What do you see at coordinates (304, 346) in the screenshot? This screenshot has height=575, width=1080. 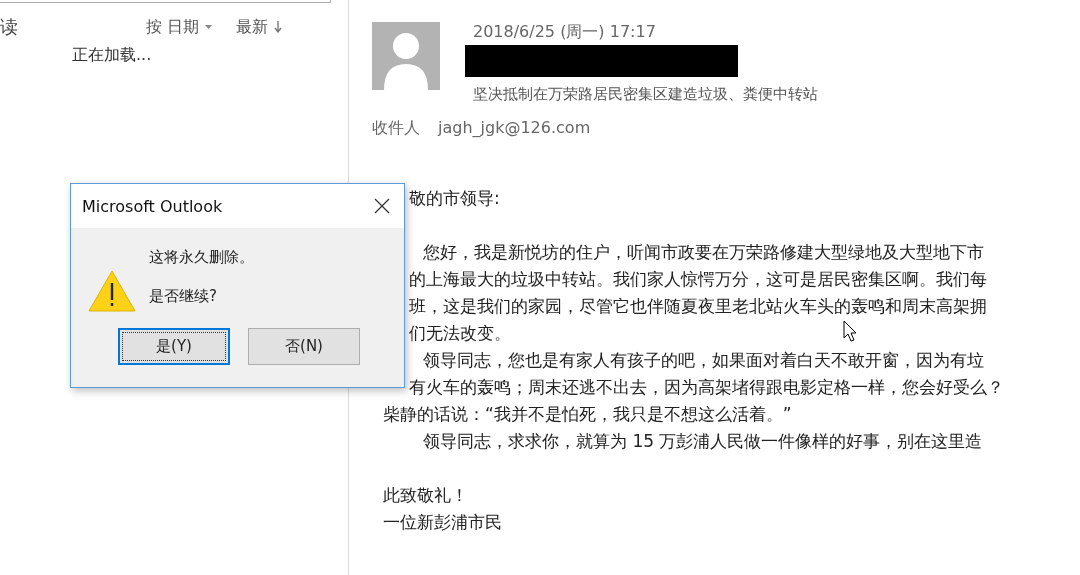 I see `dialog-button: 否(N)` at bounding box center [304, 346].